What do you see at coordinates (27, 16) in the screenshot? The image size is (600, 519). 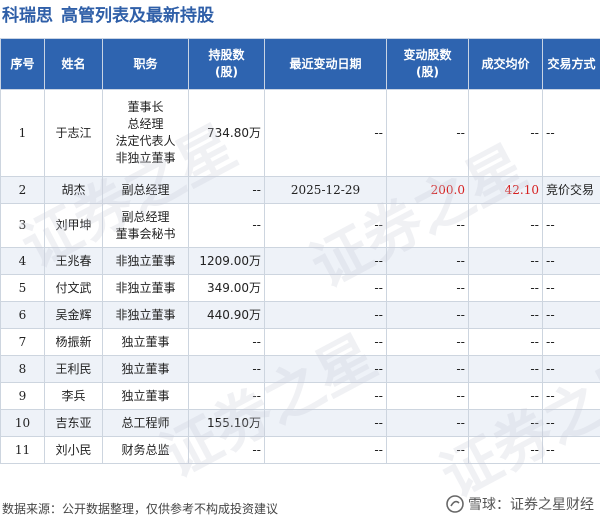 I see `company-name: 科瑞思` at bounding box center [27, 16].